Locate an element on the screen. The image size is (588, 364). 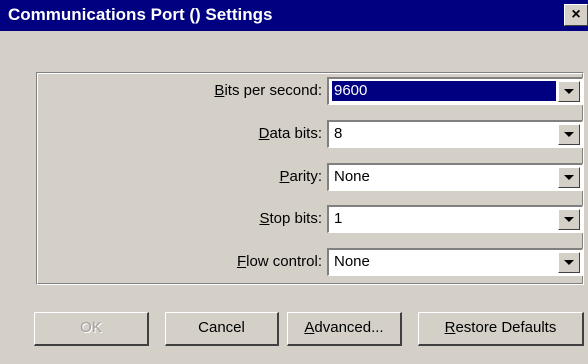
ok-button-label: OK is located at coordinates (91, 327).